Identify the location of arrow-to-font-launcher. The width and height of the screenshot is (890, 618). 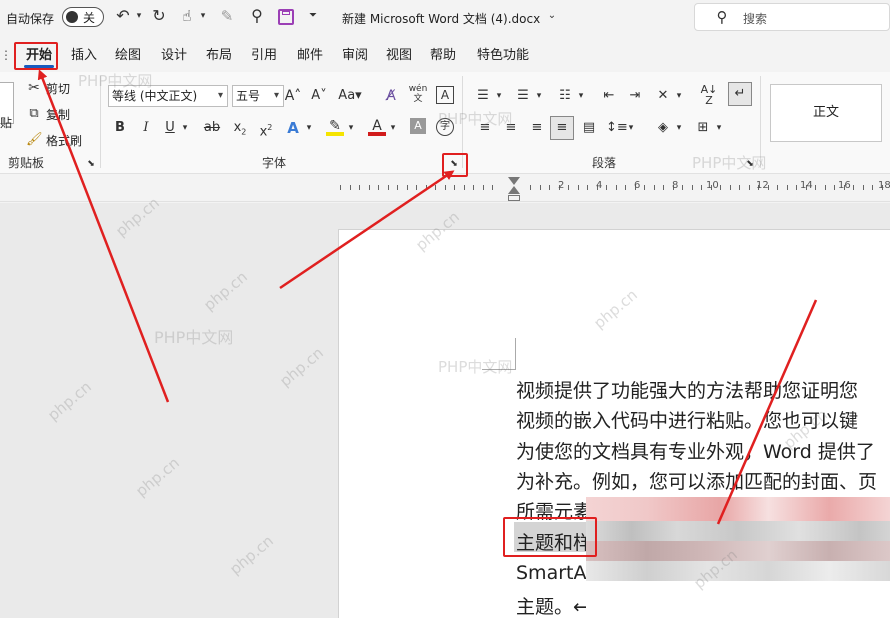
(367, 230).